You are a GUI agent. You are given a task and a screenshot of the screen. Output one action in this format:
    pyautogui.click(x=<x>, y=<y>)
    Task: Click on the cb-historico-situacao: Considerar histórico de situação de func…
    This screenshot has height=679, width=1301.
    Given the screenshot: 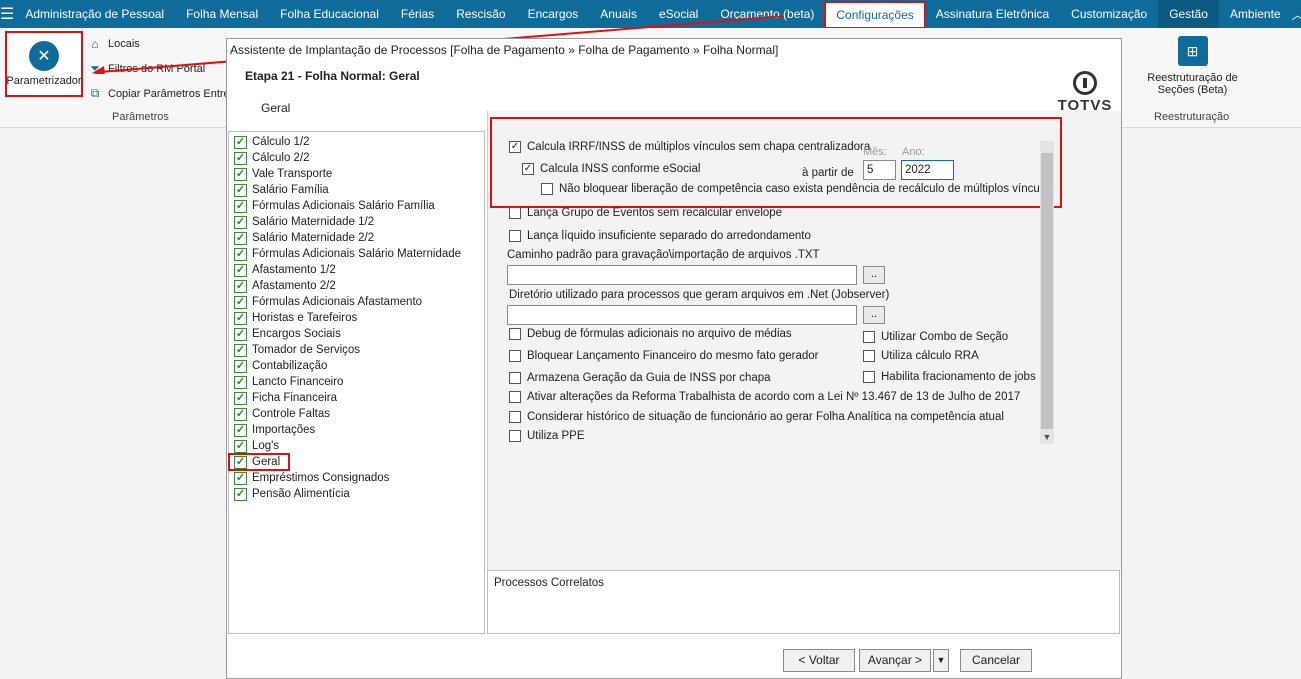 What is the action you would take?
    pyautogui.click(x=756, y=417)
    